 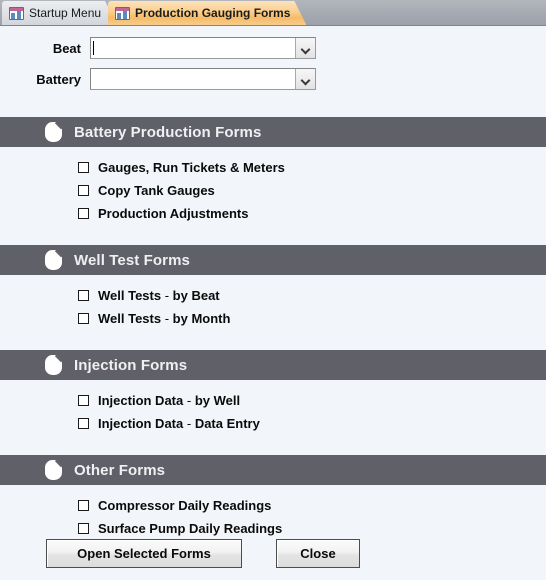 I want to click on tab-label: Production Gauging Forms, so click(x=213, y=13).